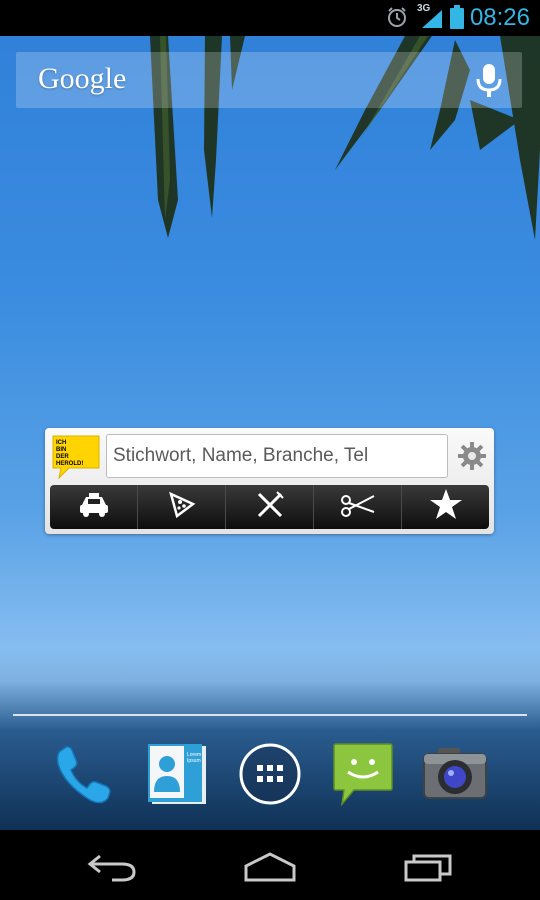  I want to click on scissors-icon, so click(358, 507).